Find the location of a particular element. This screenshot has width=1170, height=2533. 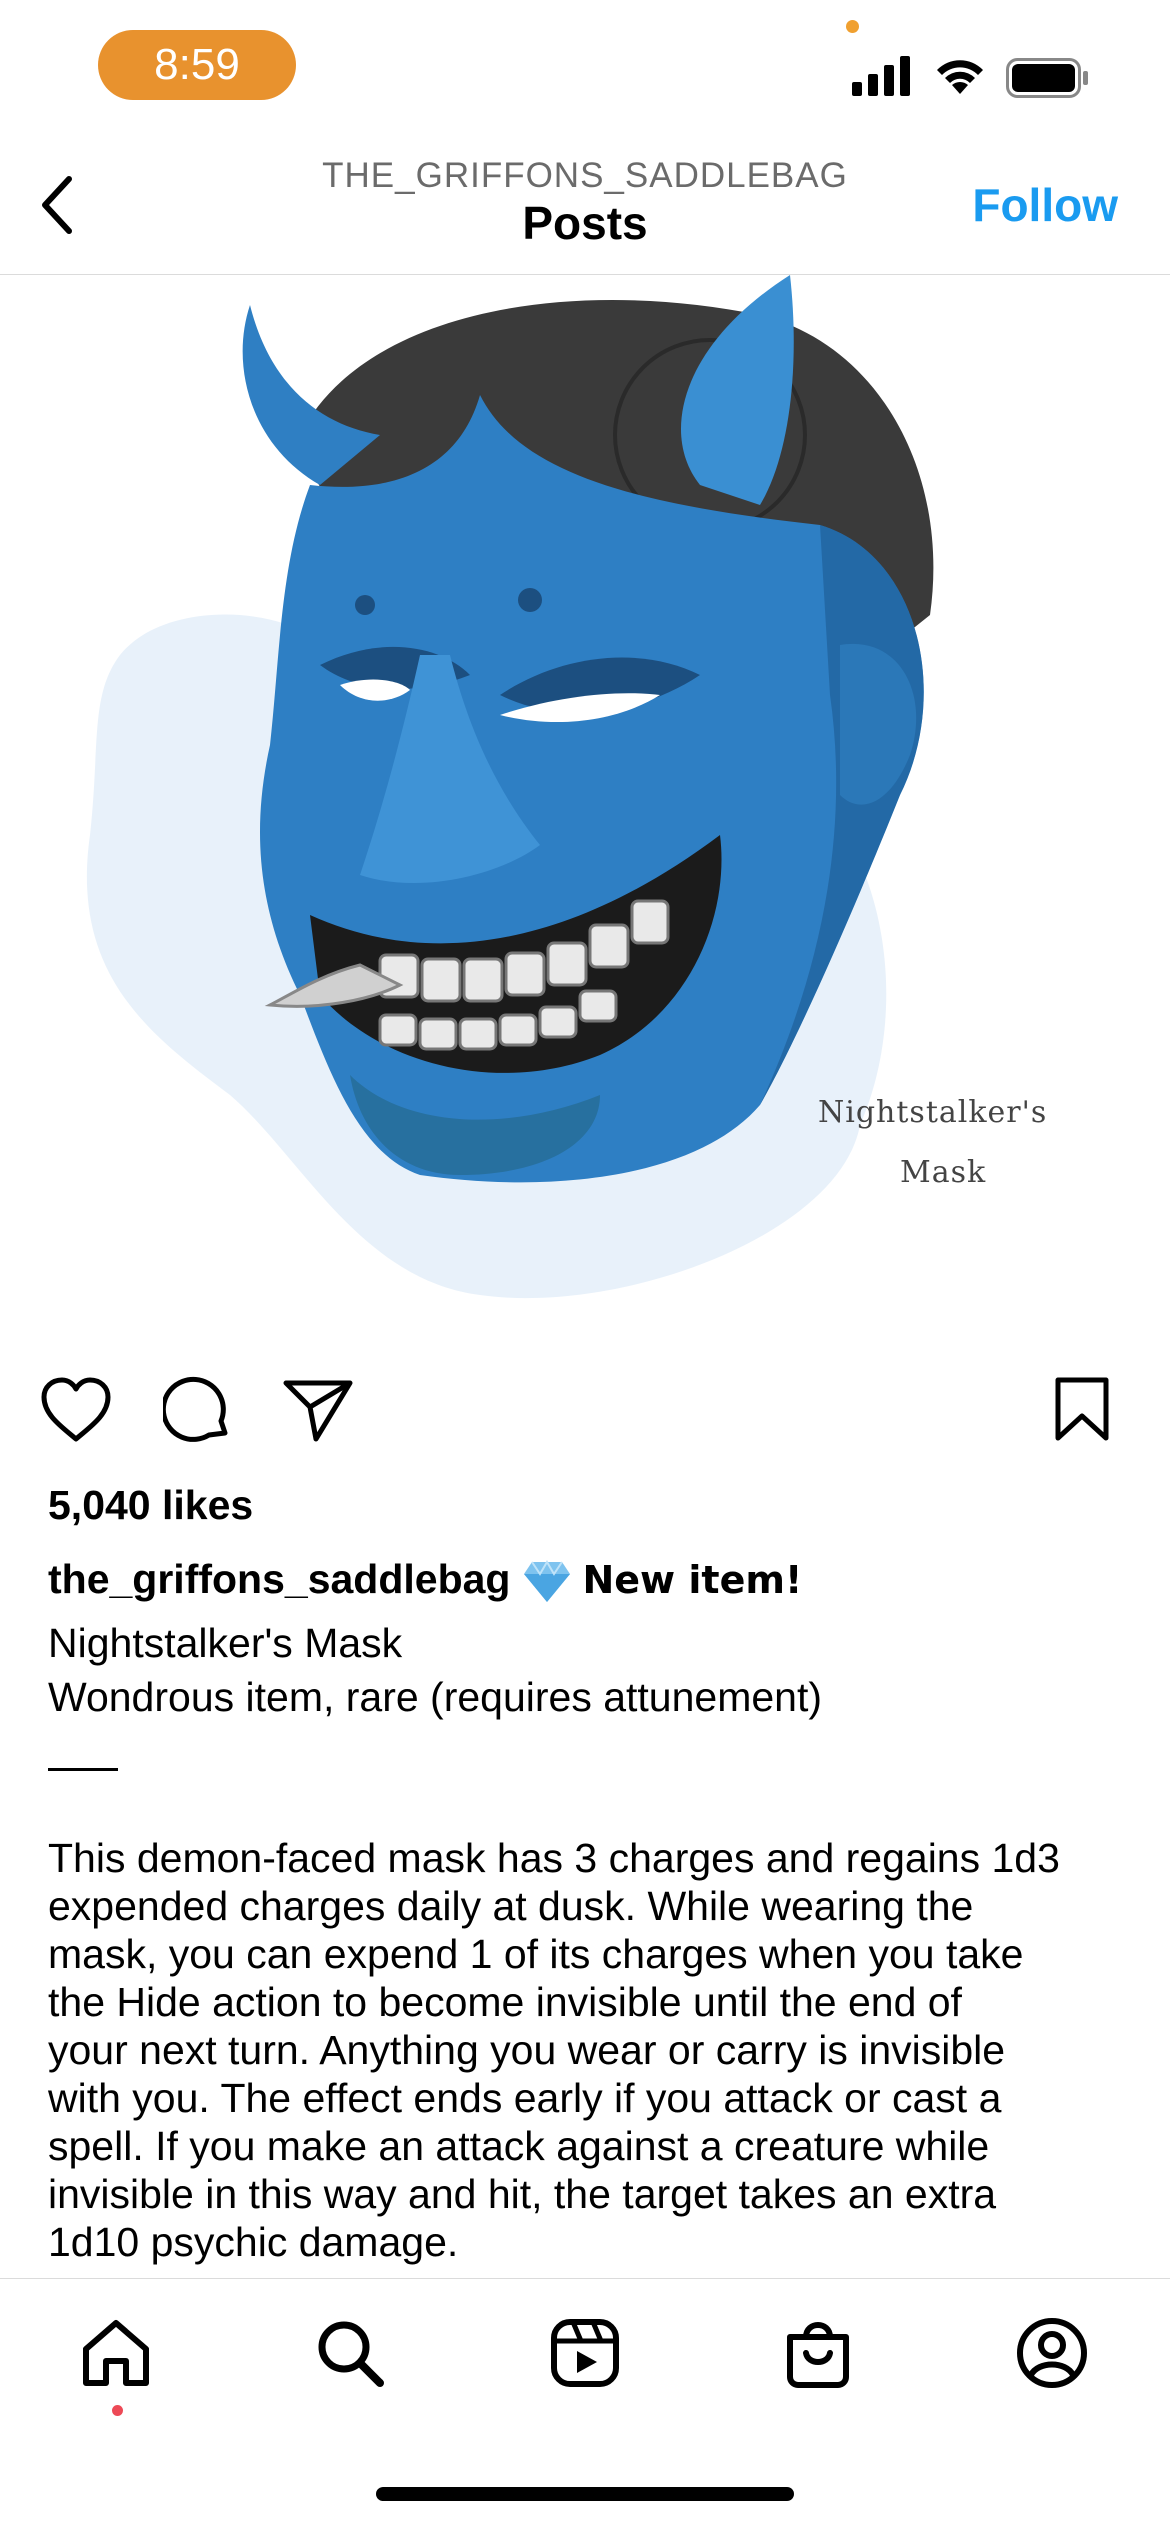

art-caption-line1: Nightstalker's is located at coordinates (933, 1112).